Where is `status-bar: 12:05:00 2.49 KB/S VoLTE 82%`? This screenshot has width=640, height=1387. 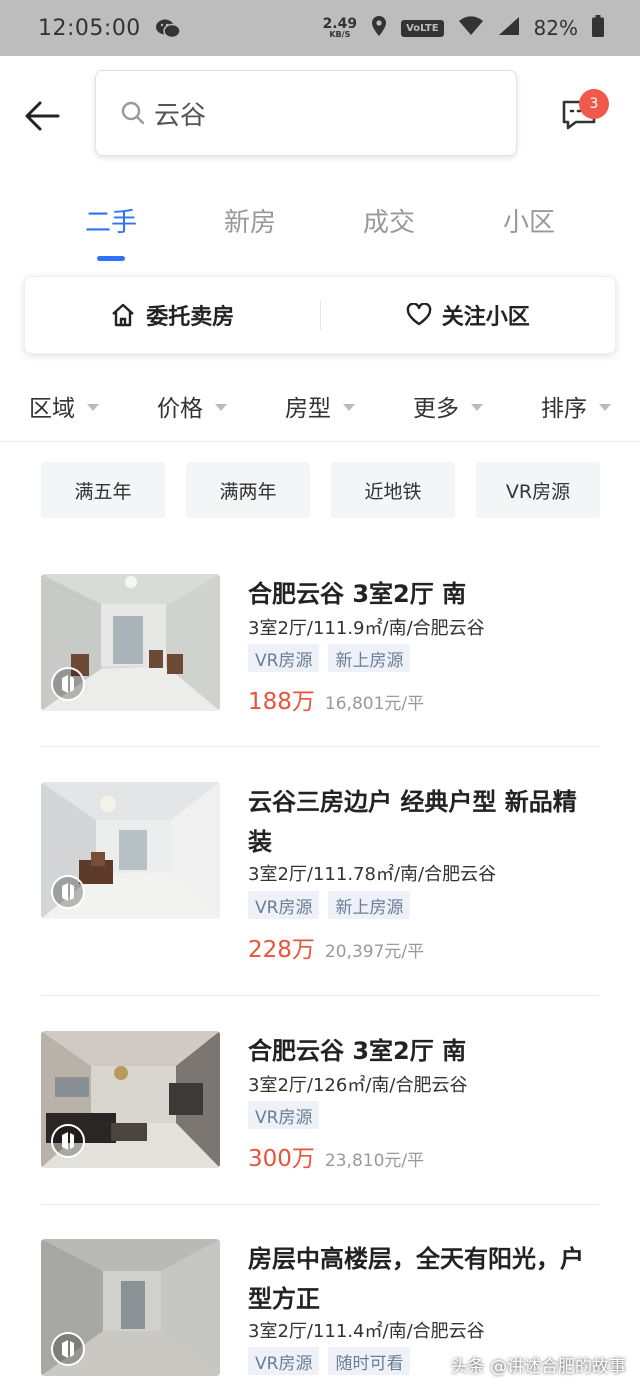 status-bar: 12:05:00 2.49 KB/S VoLTE 82% is located at coordinates (320, 28).